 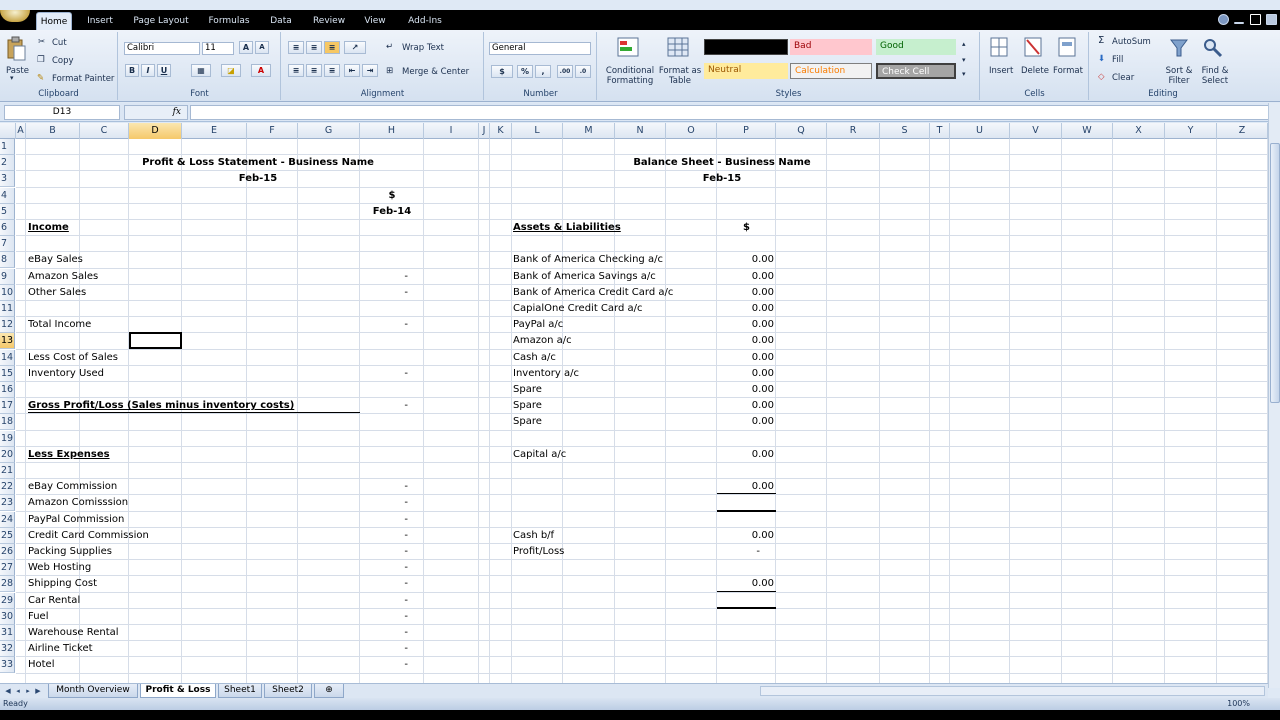 I want to click on row-header-30: 30, so click(x=7, y=616).